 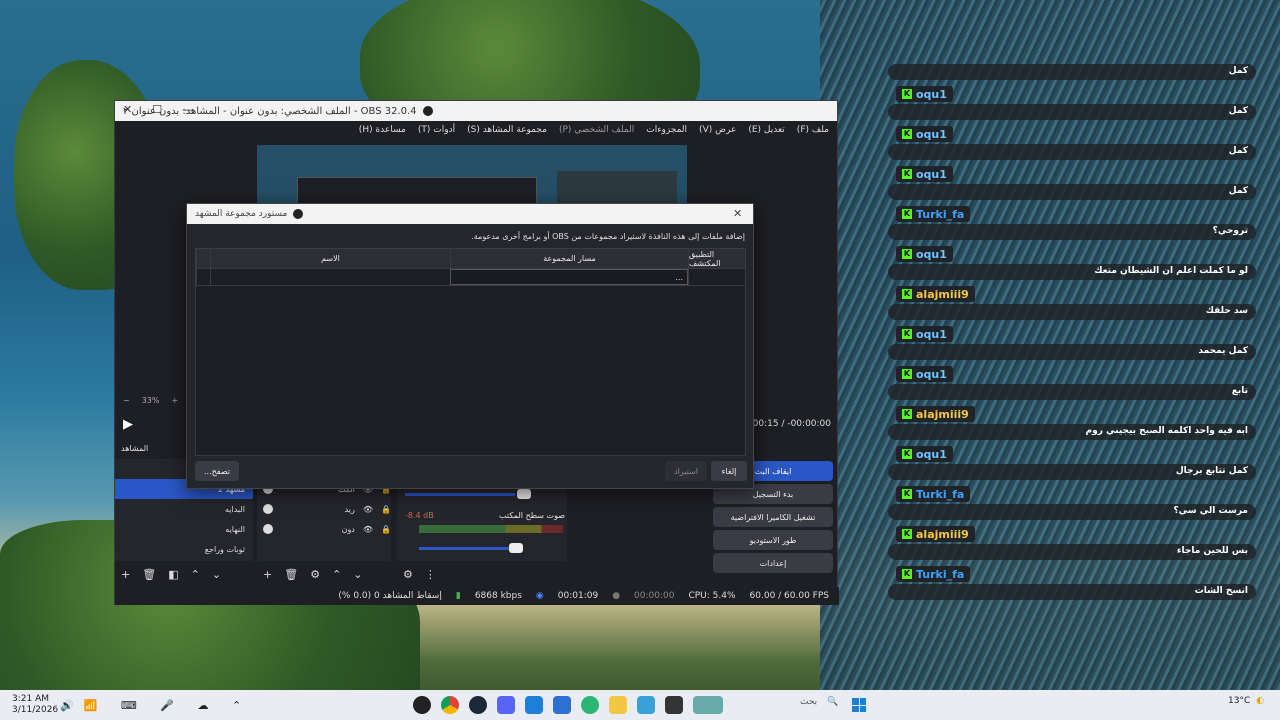 I want to click on menu-profile: الملف الشخصي (P), so click(x=596, y=130).